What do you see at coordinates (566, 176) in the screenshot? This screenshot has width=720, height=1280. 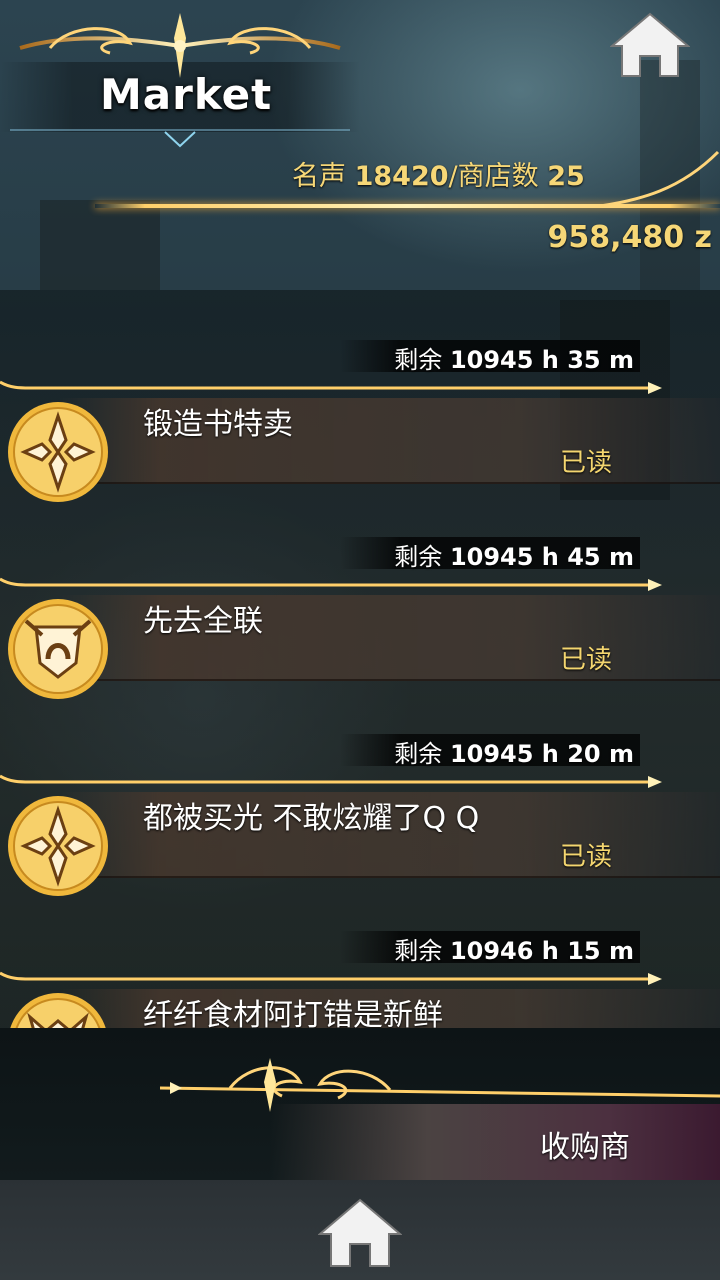 I see `shop-count-value: 25` at bounding box center [566, 176].